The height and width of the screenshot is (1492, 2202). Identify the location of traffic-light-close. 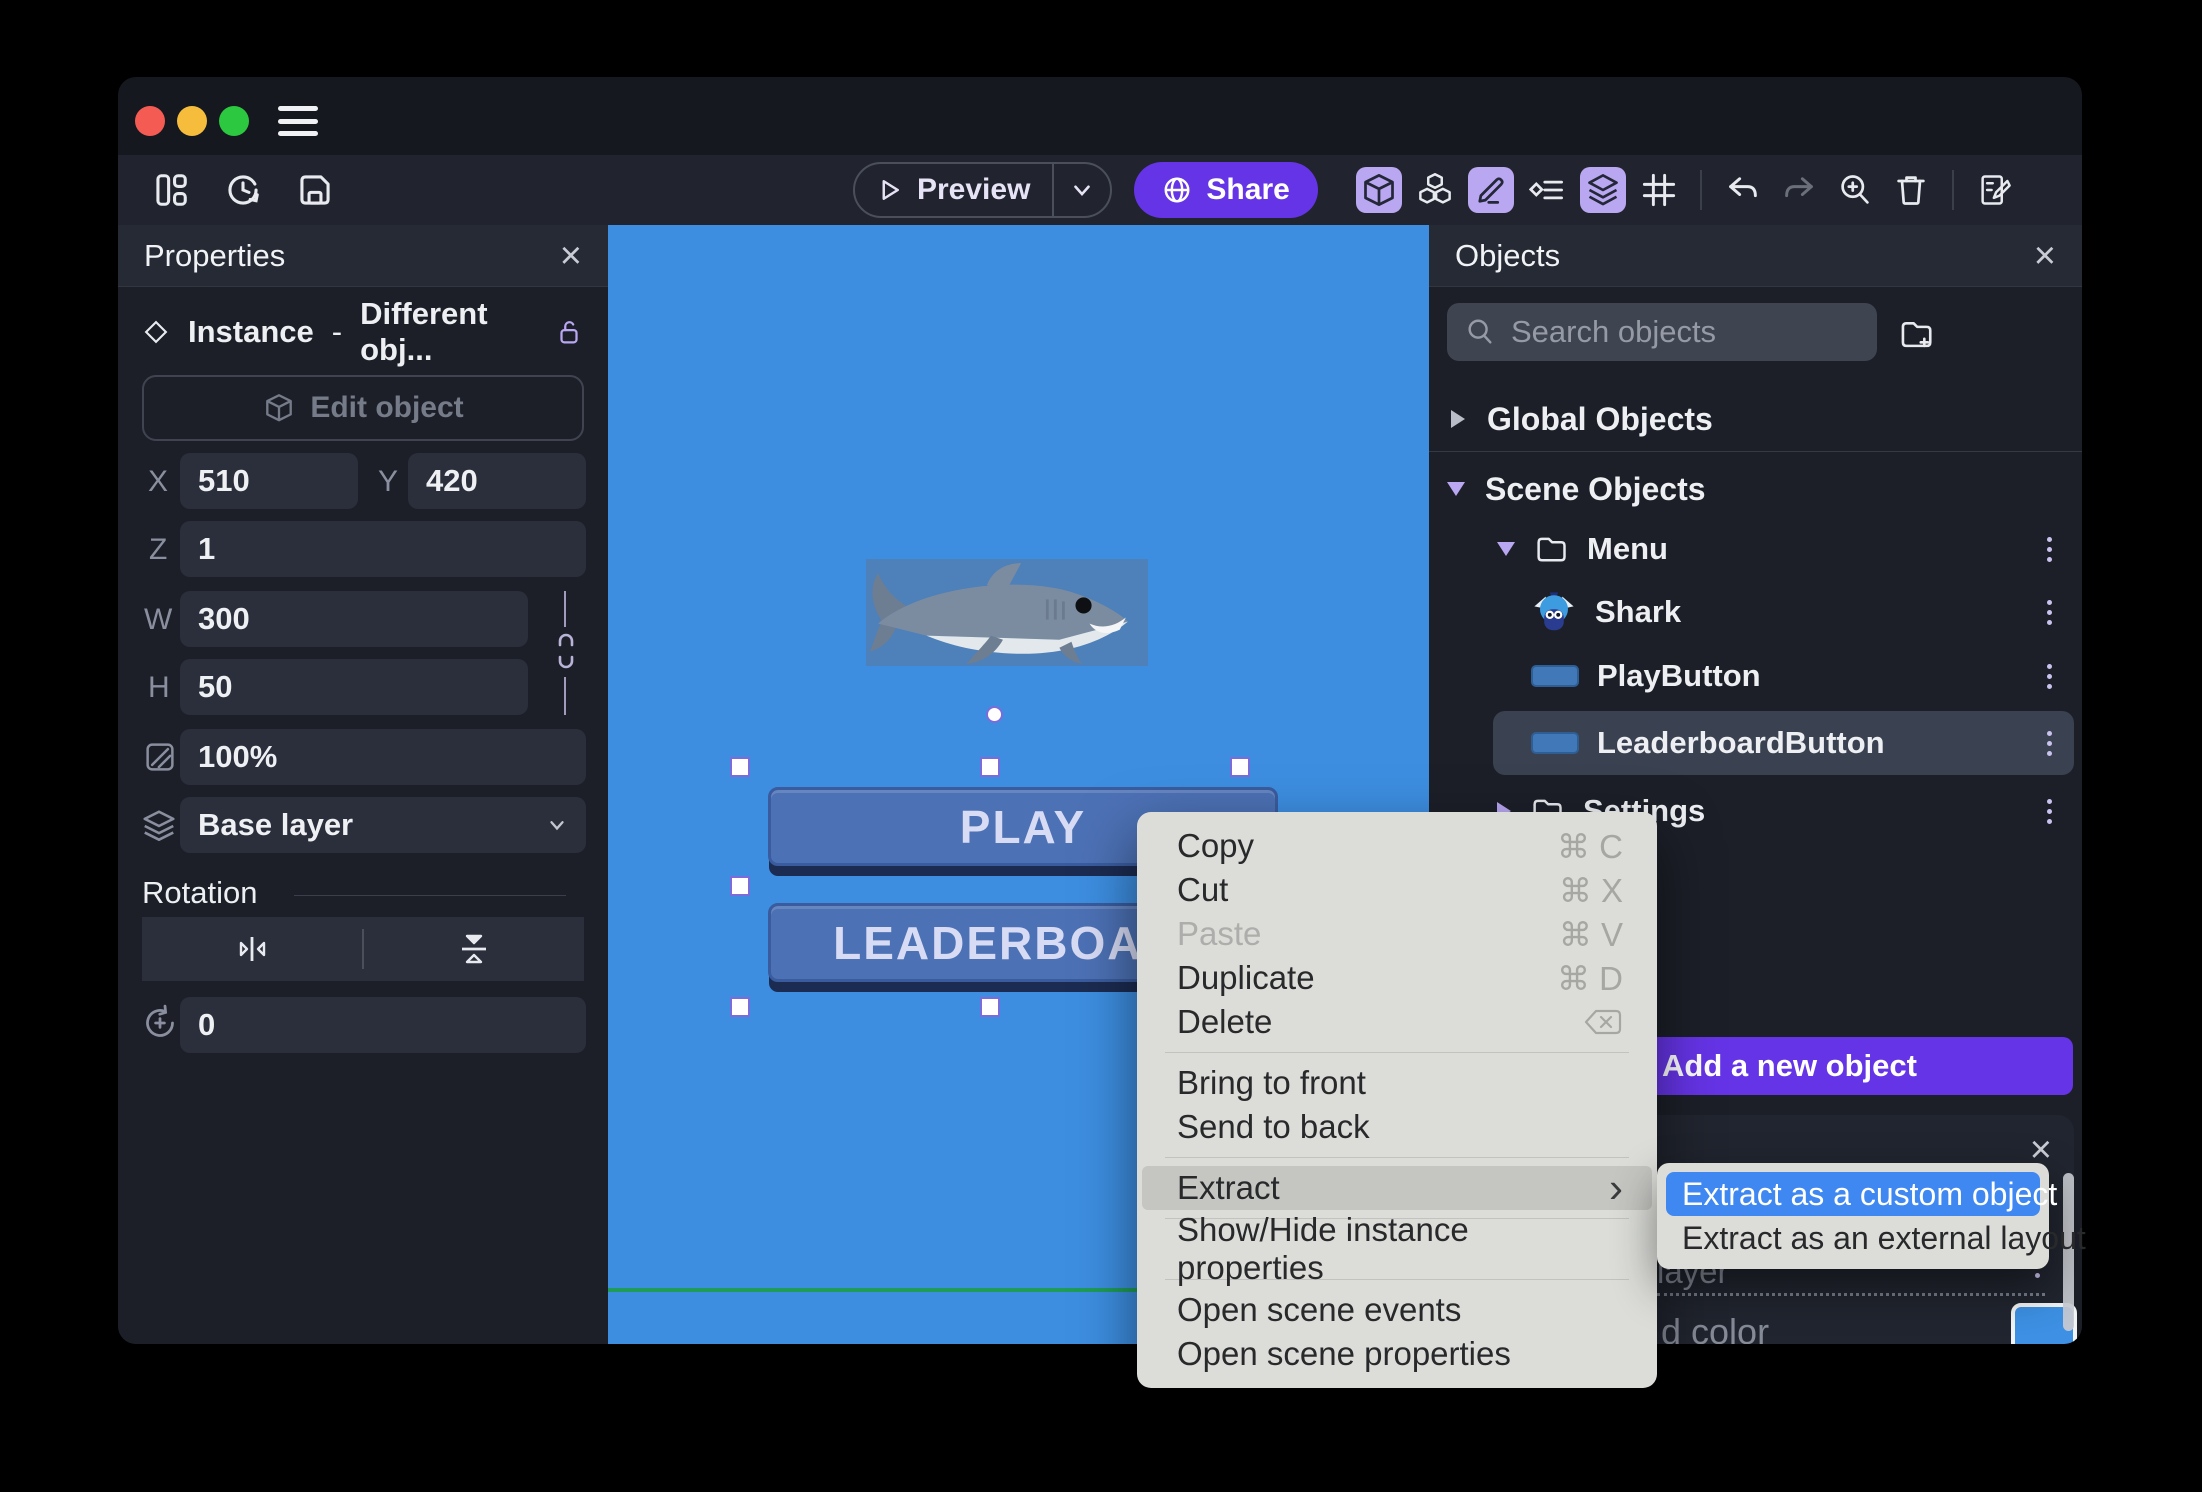
(150, 121).